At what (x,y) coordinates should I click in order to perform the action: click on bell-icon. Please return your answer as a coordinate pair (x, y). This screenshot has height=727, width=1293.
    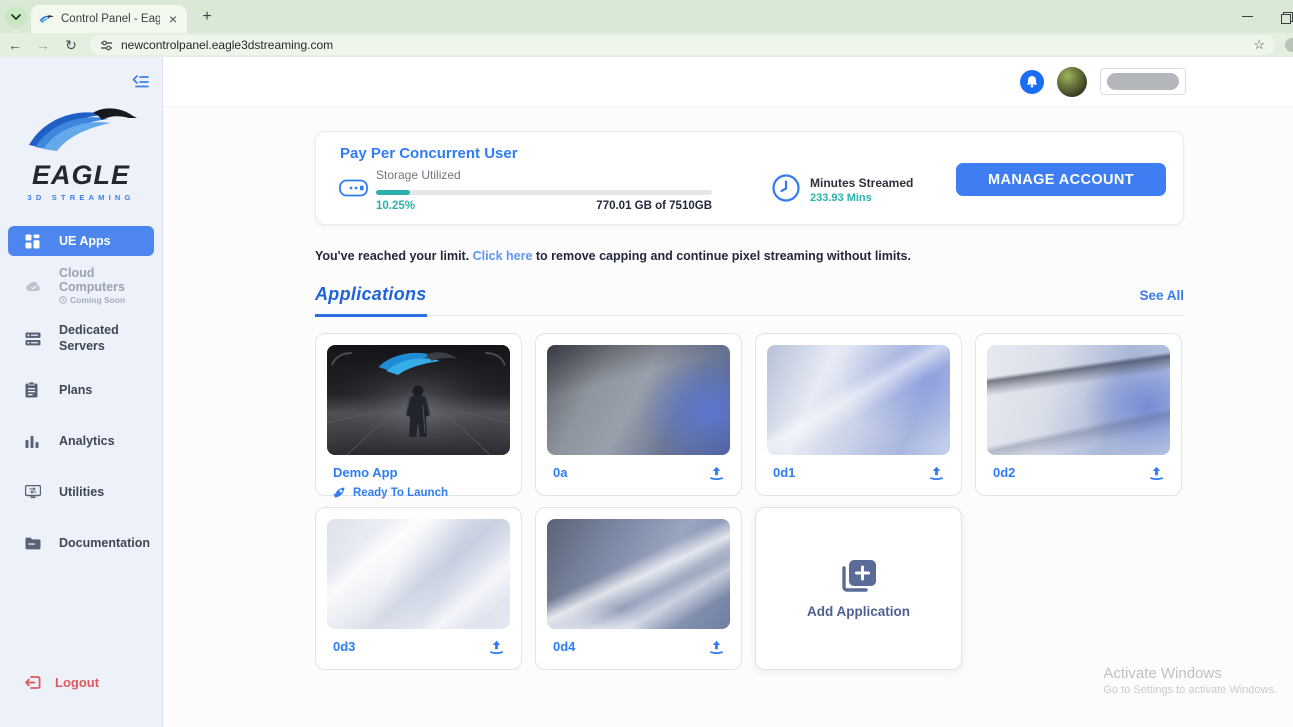
    Looking at the image, I should click on (1032, 82).